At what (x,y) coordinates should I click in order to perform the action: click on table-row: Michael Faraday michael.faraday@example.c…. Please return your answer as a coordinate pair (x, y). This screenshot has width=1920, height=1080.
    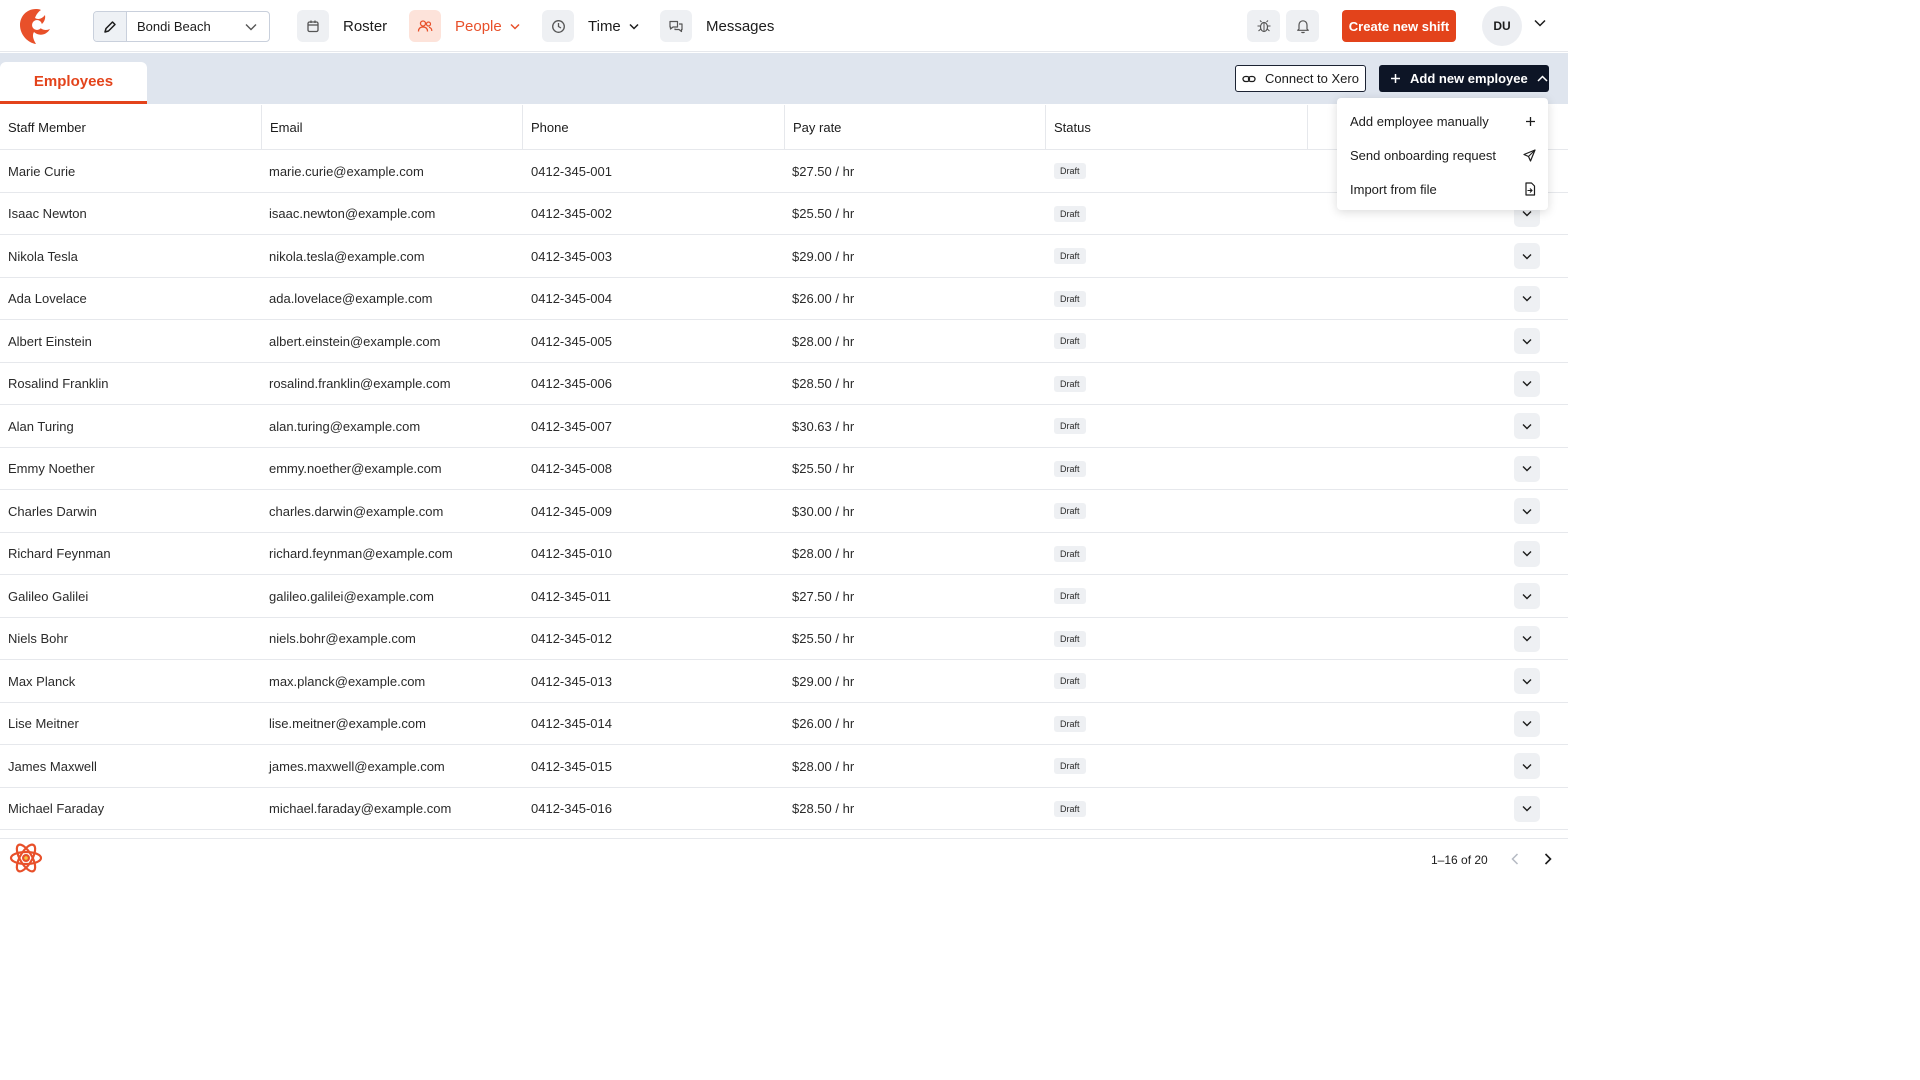
    Looking at the image, I should click on (784, 809).